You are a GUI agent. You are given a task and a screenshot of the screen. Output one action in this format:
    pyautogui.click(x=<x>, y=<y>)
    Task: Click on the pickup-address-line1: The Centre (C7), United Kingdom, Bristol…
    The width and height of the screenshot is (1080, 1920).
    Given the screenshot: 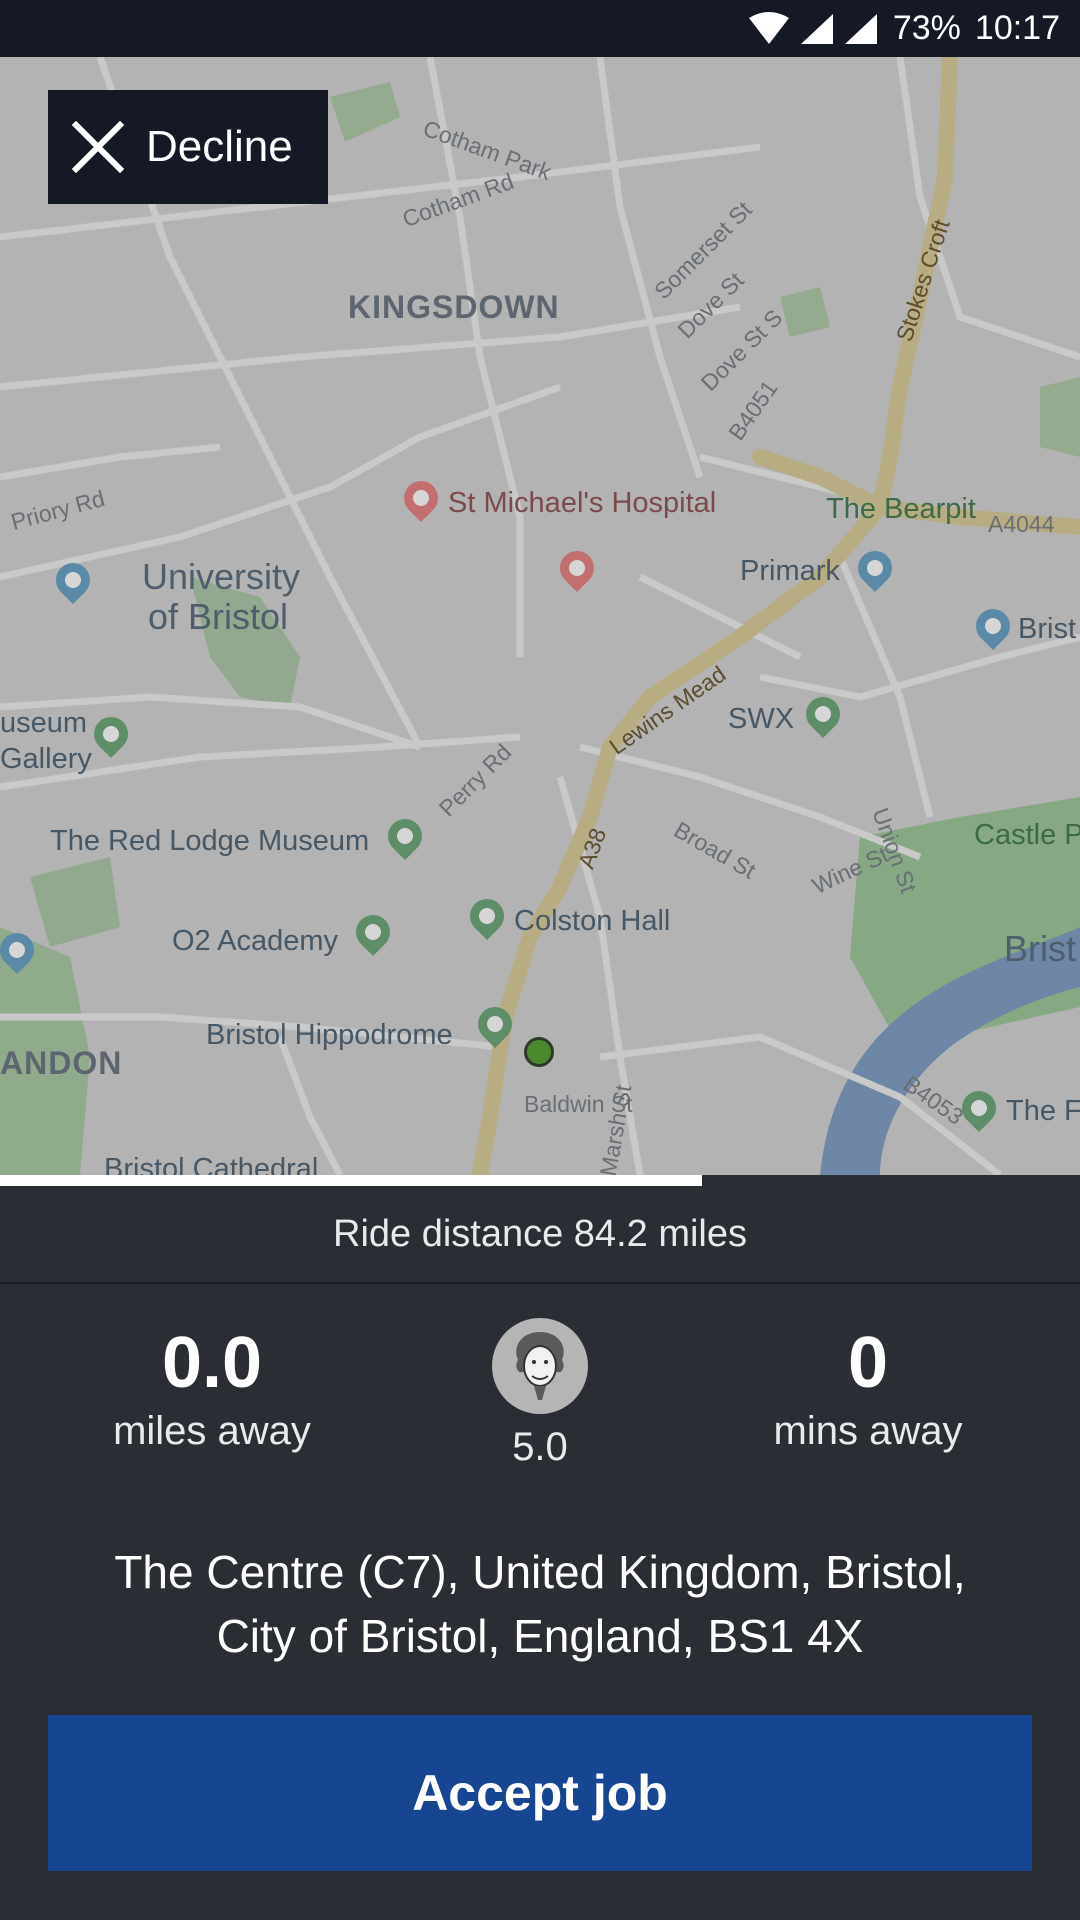 What is the action you would take?
    pyautogui.click(x=540, y=1572)
    